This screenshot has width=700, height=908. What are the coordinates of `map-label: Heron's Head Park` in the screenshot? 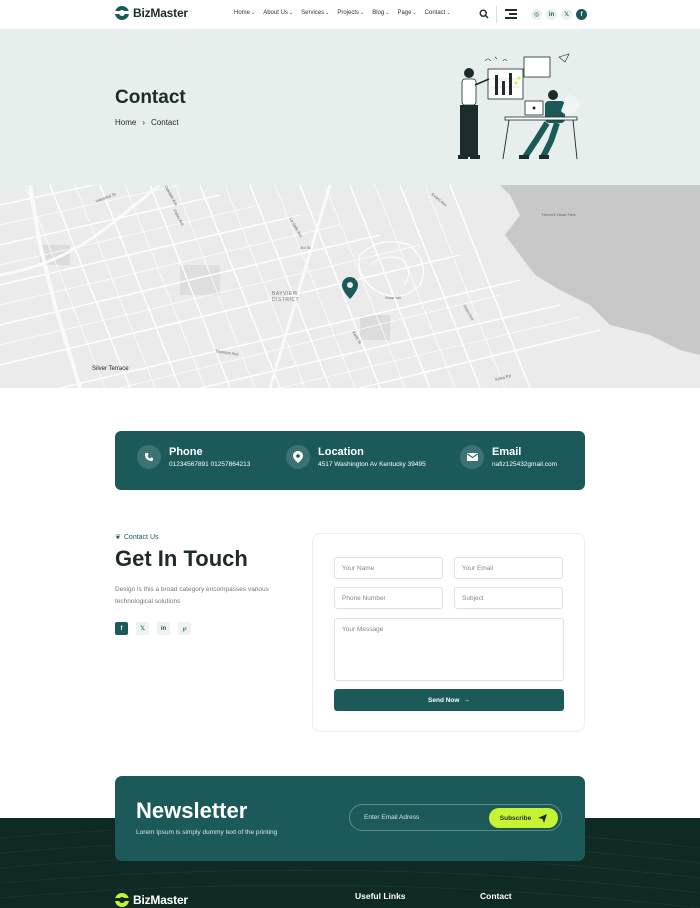 It's located at (559, 214).